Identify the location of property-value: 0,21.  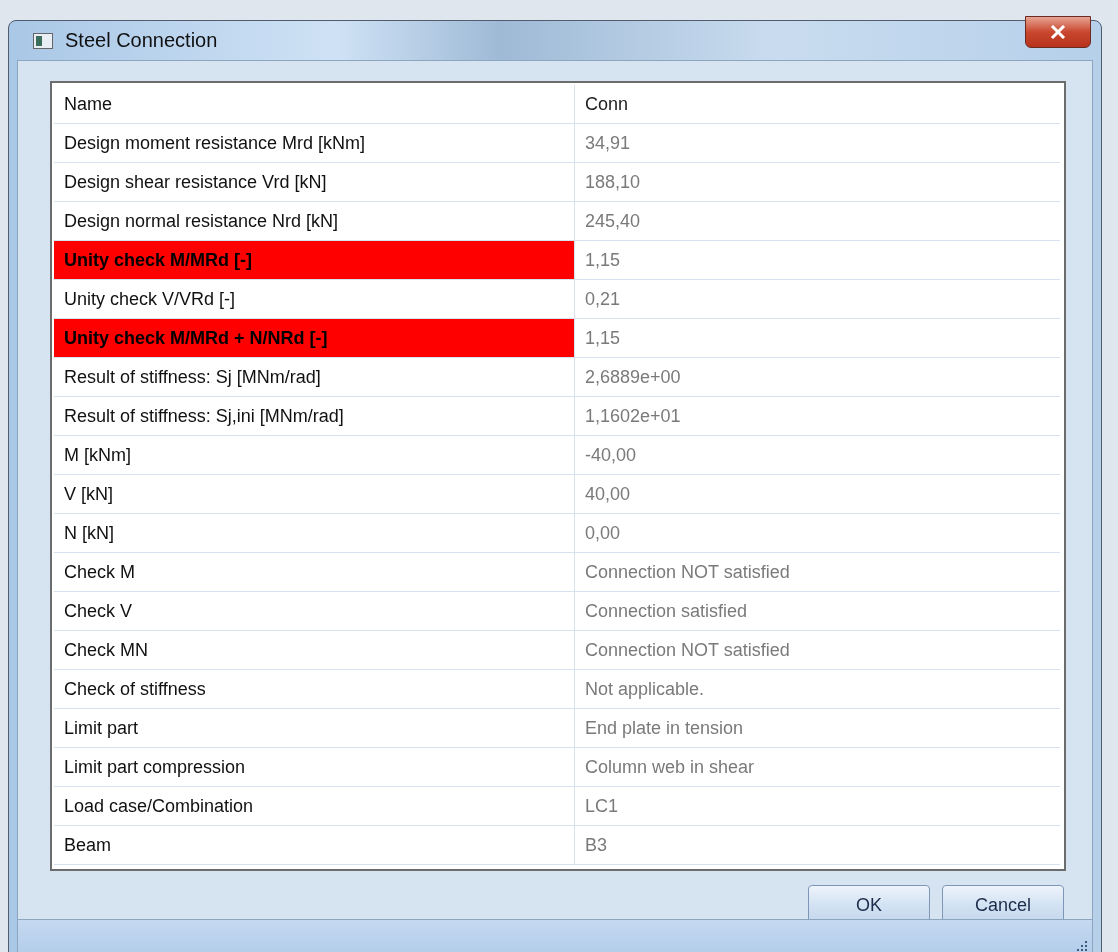
(817, 299).